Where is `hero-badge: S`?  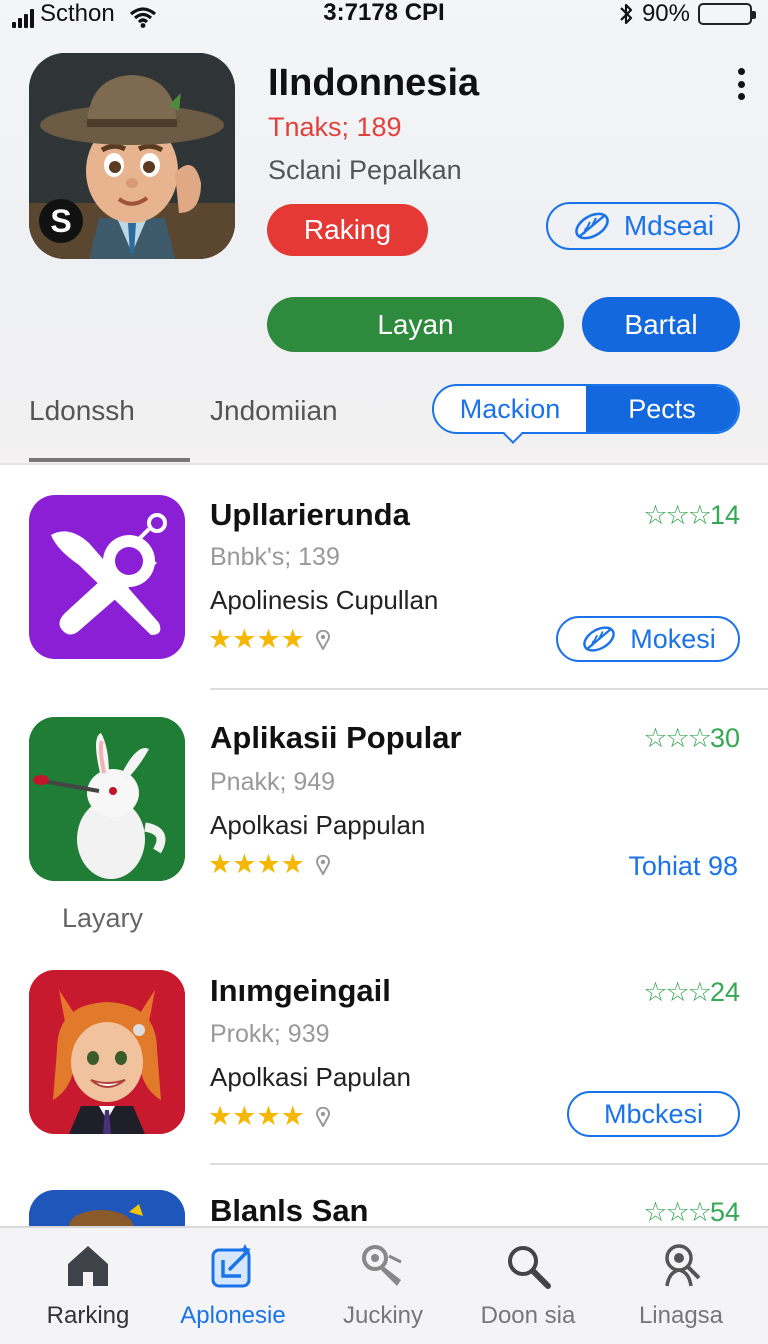 hero-badge: S is located at coordinates (61, 221).